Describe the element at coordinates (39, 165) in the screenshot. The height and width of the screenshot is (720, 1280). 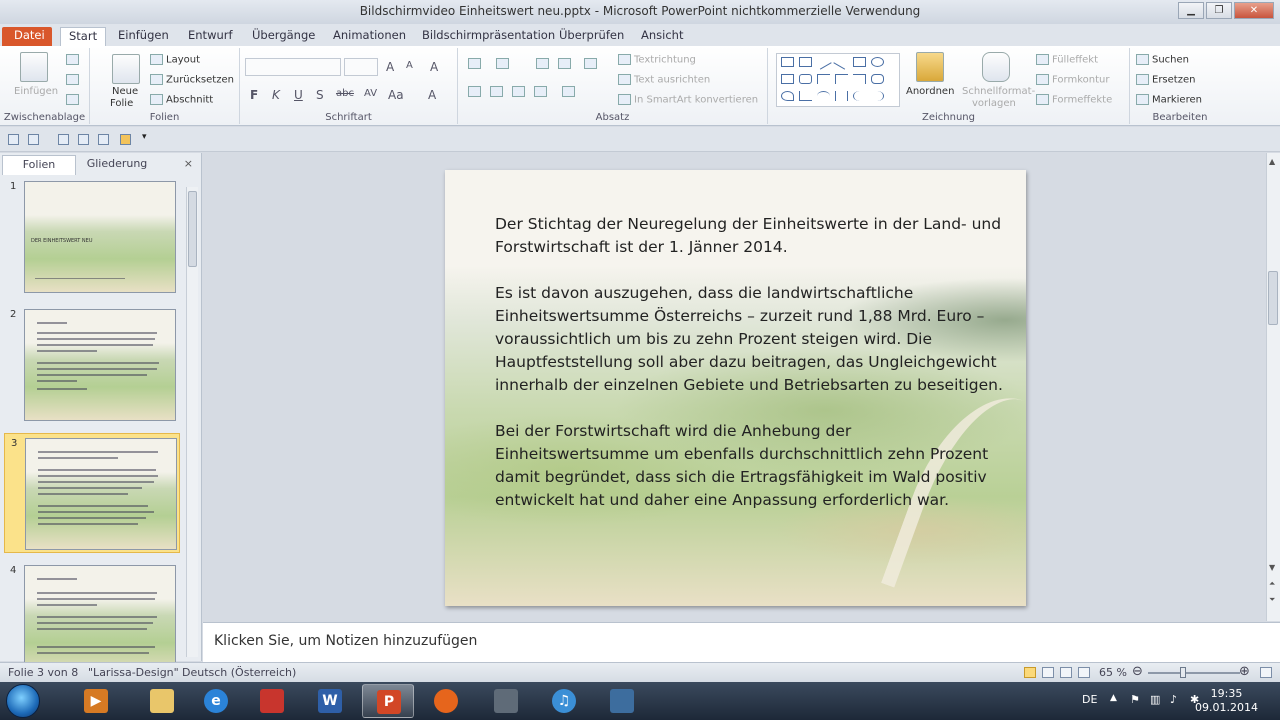
I see `panel-tab-slides: Folien` at that location.